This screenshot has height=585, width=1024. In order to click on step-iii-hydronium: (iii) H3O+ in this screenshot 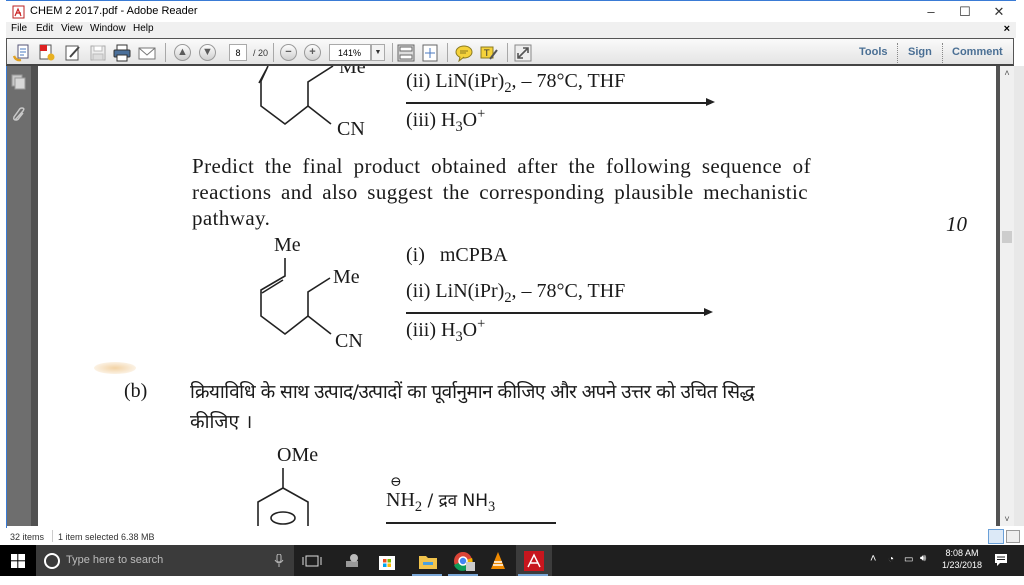, I will do `click(446, 330)`.